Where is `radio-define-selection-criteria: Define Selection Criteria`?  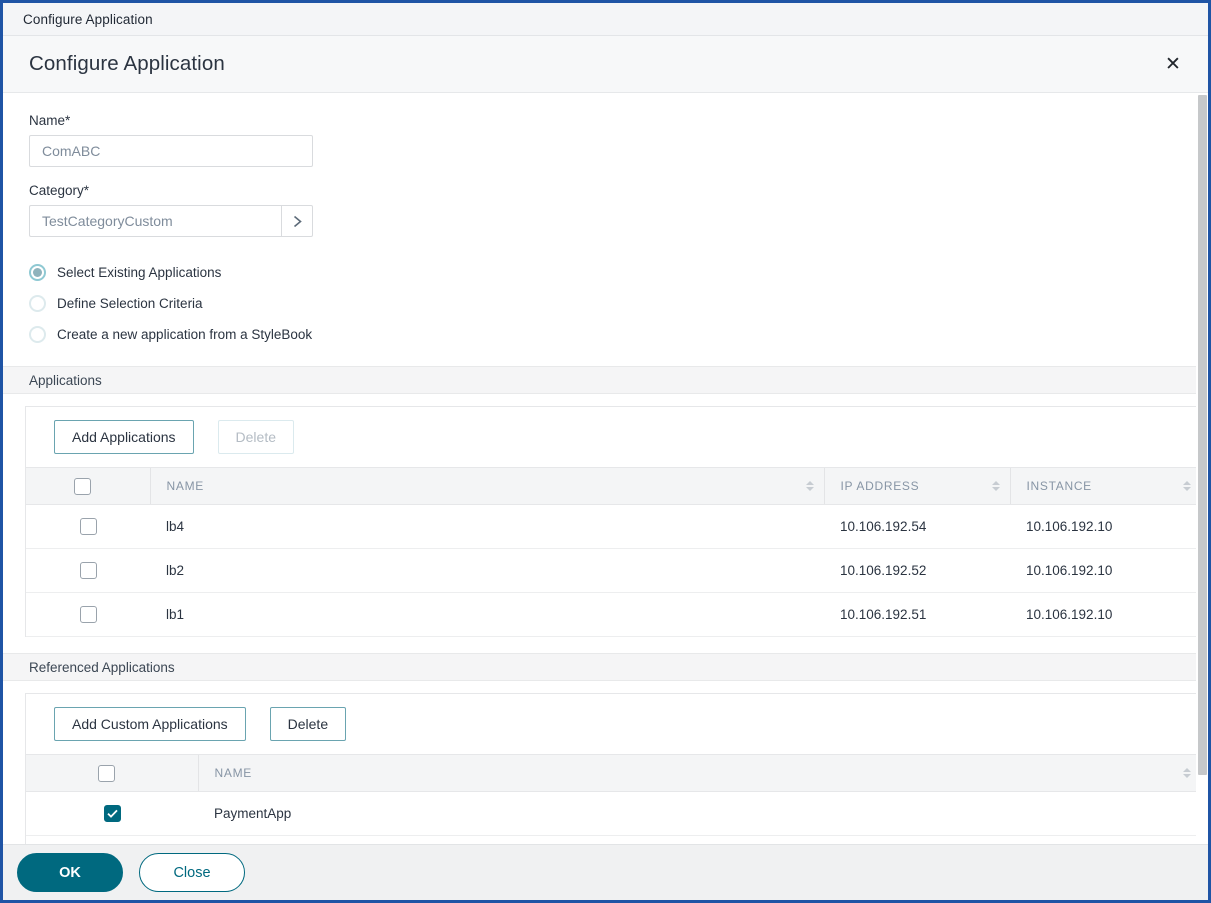 radio-define-selection-criteria: Define Selection Criteria is located at coordinates (615, 303).